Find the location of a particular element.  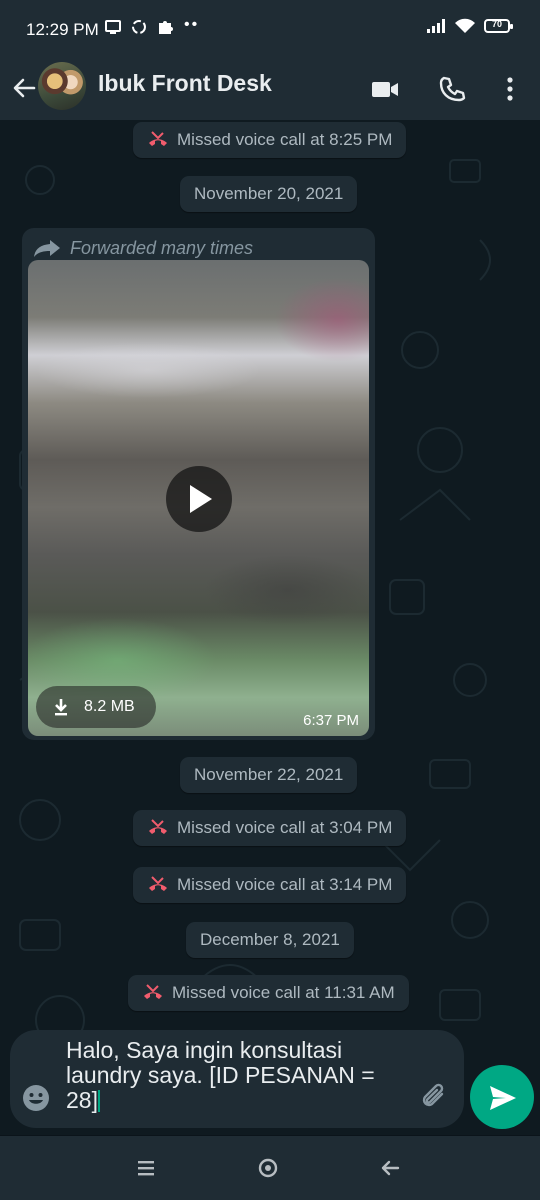

missed-call-text: Missed voice call at 3:04 PM is located at coordinates (285, 827).